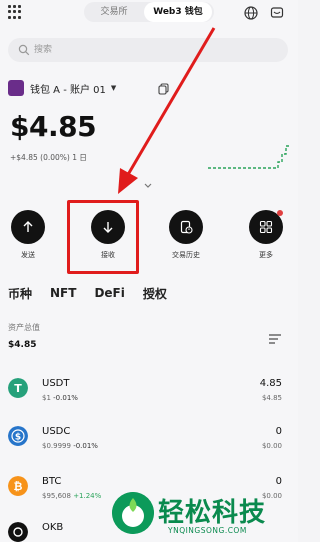  What do you see at coordinates (277, 13) in the screenshot?
I see `message-icon` at bounding box center [277, 13].